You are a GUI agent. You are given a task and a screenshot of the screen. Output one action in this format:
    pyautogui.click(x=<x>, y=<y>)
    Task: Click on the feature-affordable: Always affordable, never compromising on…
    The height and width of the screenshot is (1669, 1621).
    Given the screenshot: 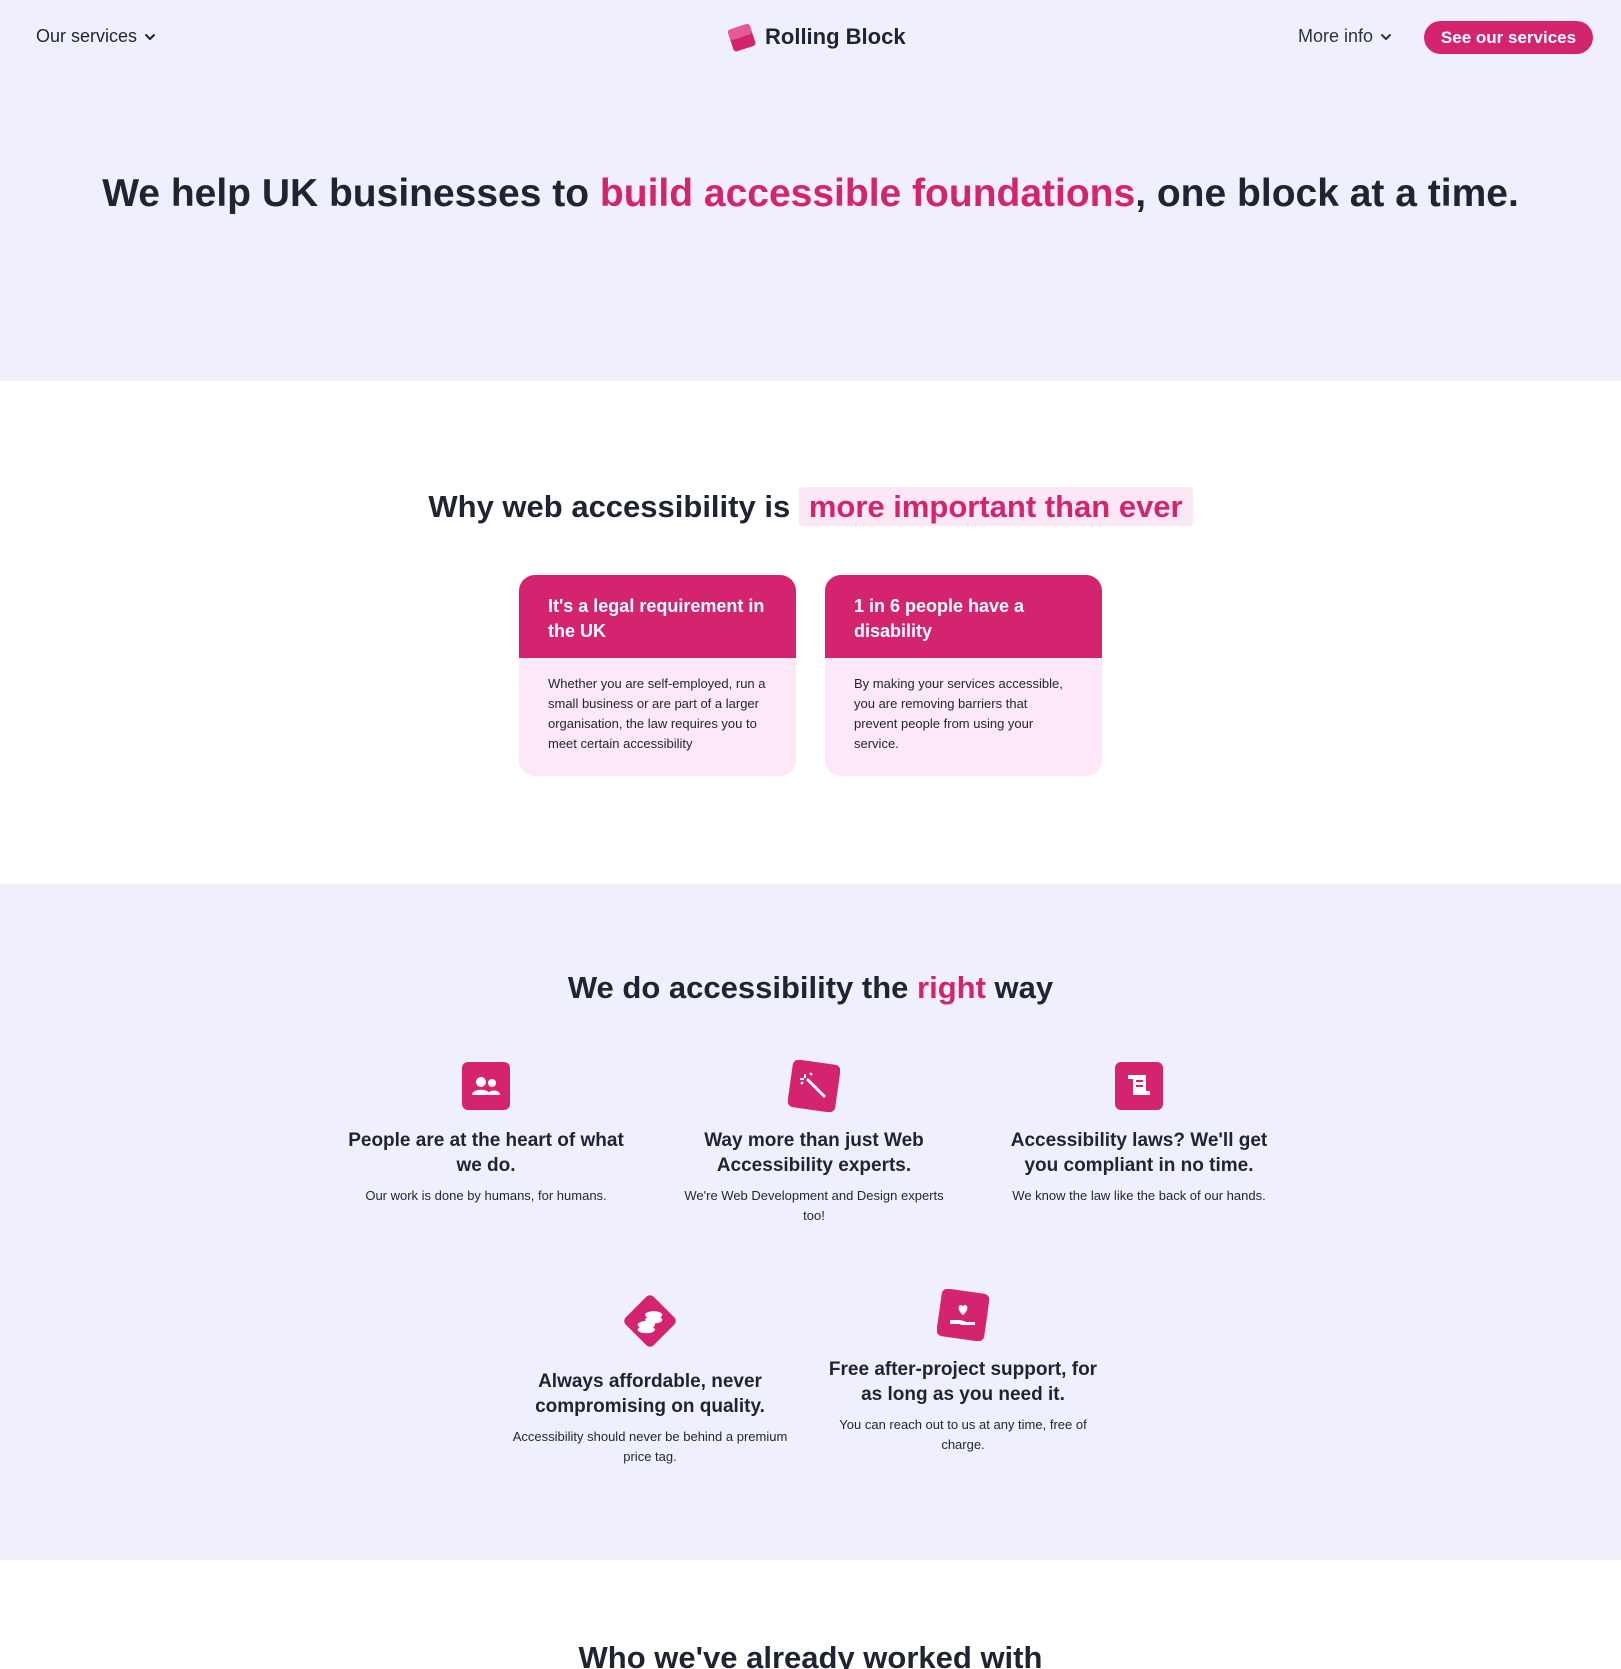 What is the action you would take?
    pyautogui.click(x=650, y=1378)
    